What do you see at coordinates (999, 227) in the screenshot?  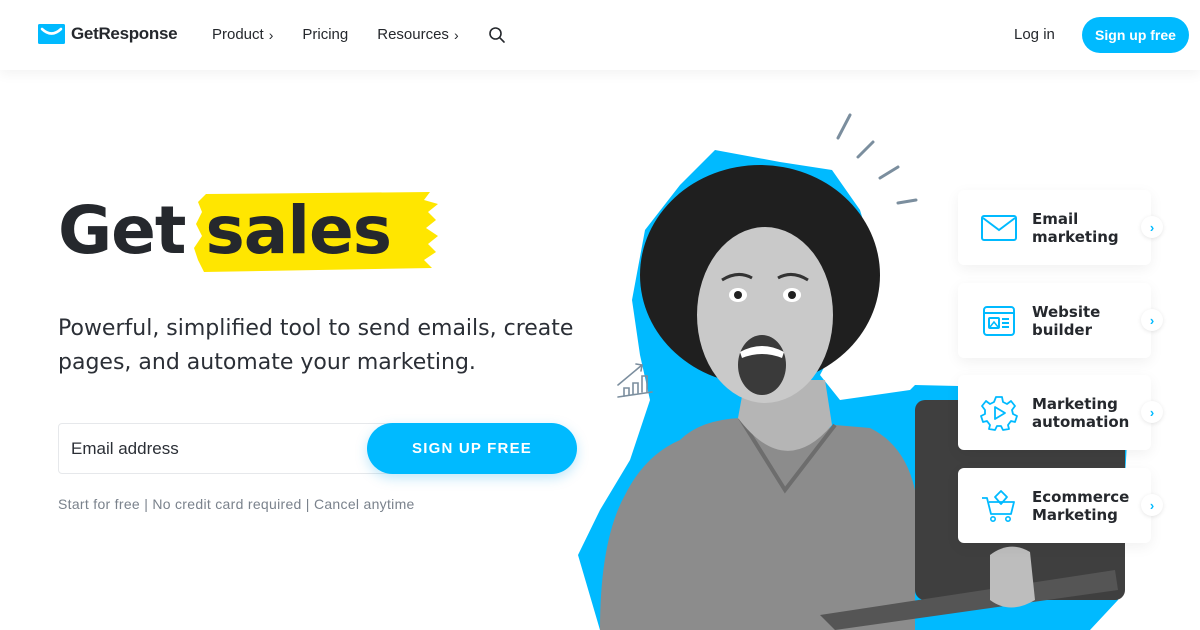 I see `envelope-icon` at bounding box center [999, 227].